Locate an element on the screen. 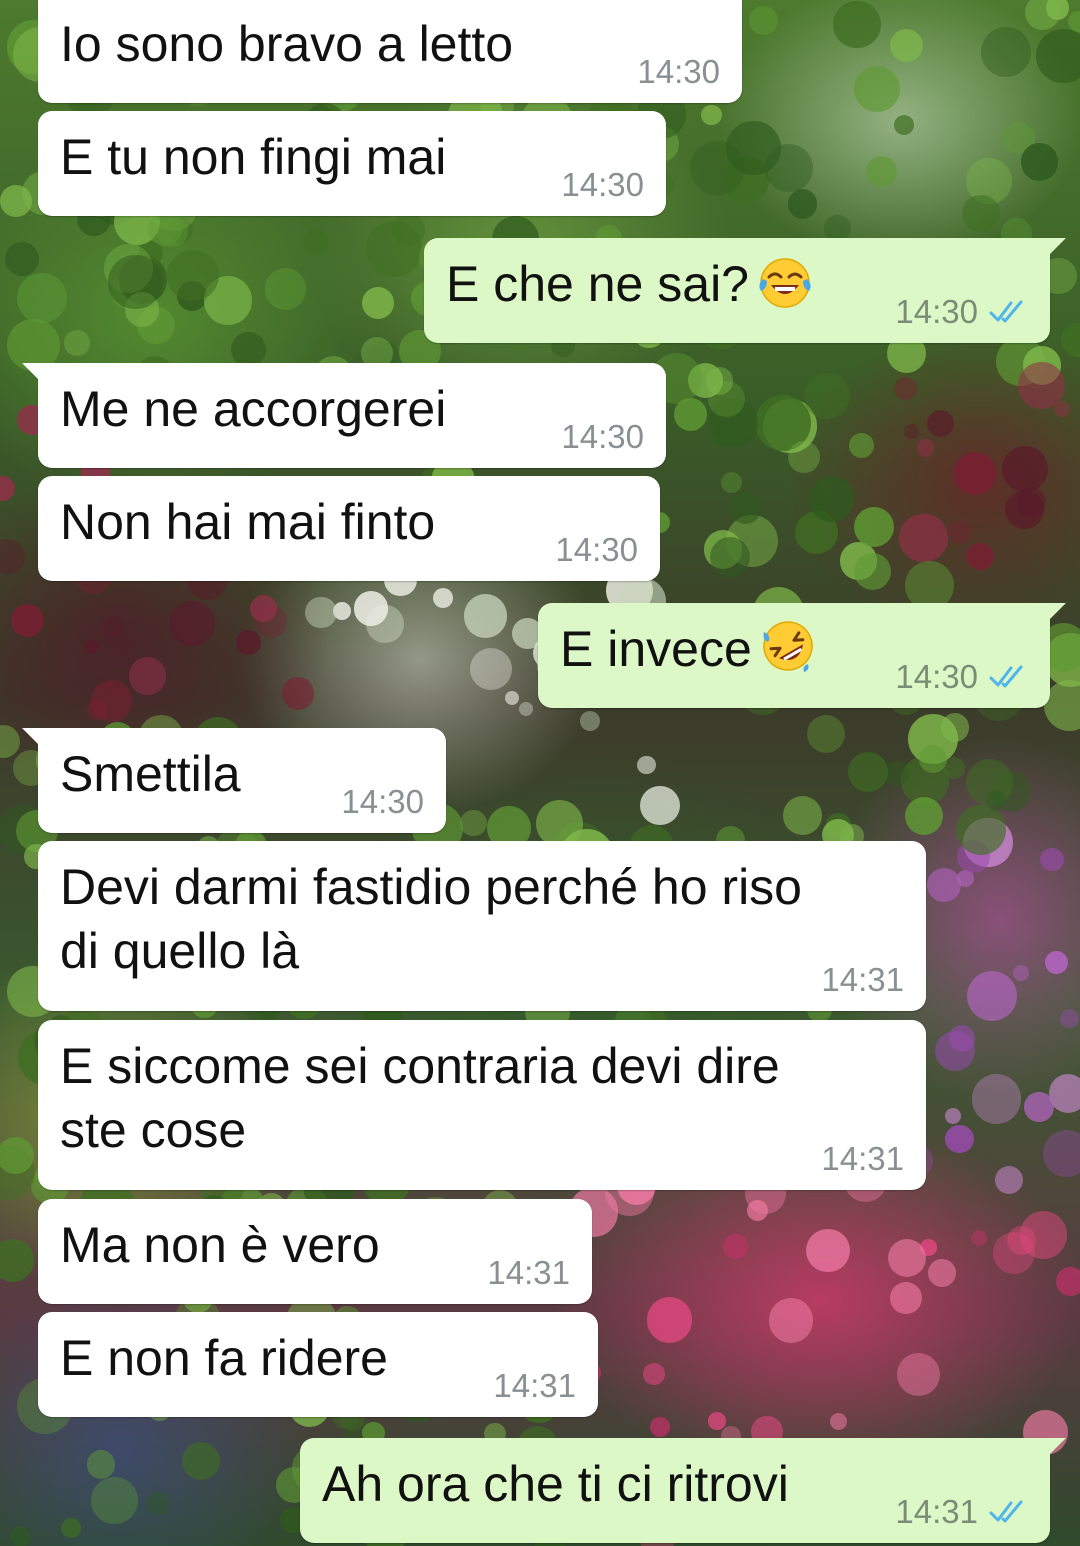 The width and height of the screenshot is (1080, 1546). message-text: Io sono bravo a letto is located at coordinates (287, 44).